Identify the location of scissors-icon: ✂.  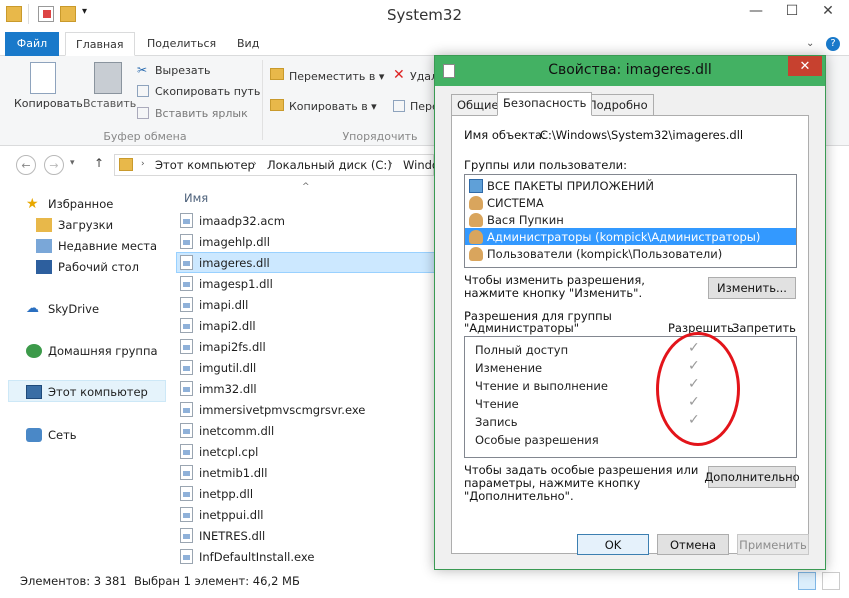
(142, 70).